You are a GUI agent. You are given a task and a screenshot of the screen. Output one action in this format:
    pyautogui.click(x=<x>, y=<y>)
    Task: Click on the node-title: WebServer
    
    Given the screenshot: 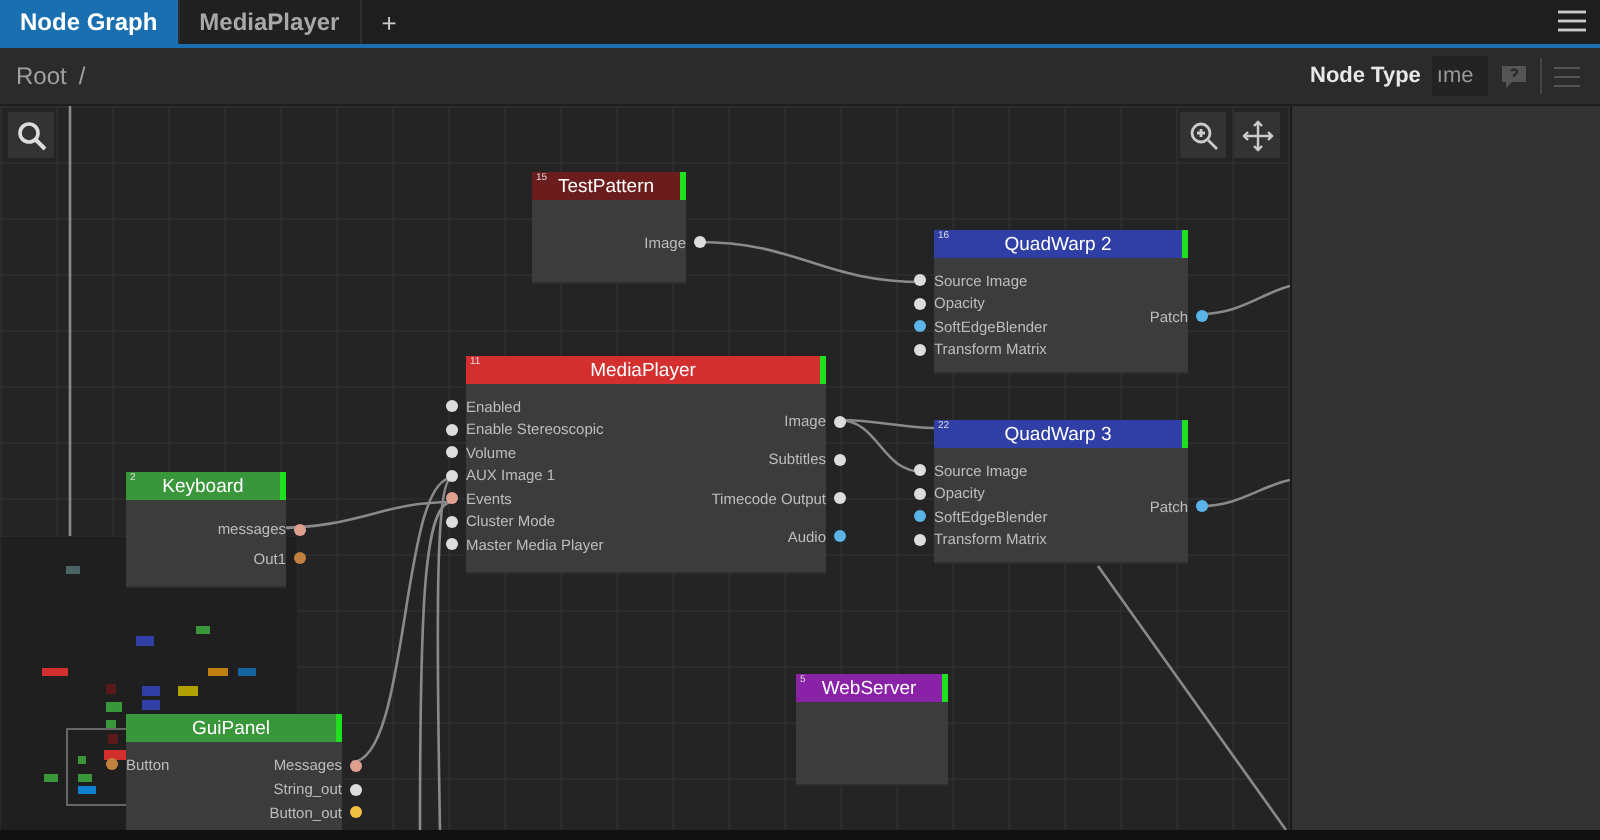 What is the action you would take?
    pyautogui.click(x=869, y=688)
    